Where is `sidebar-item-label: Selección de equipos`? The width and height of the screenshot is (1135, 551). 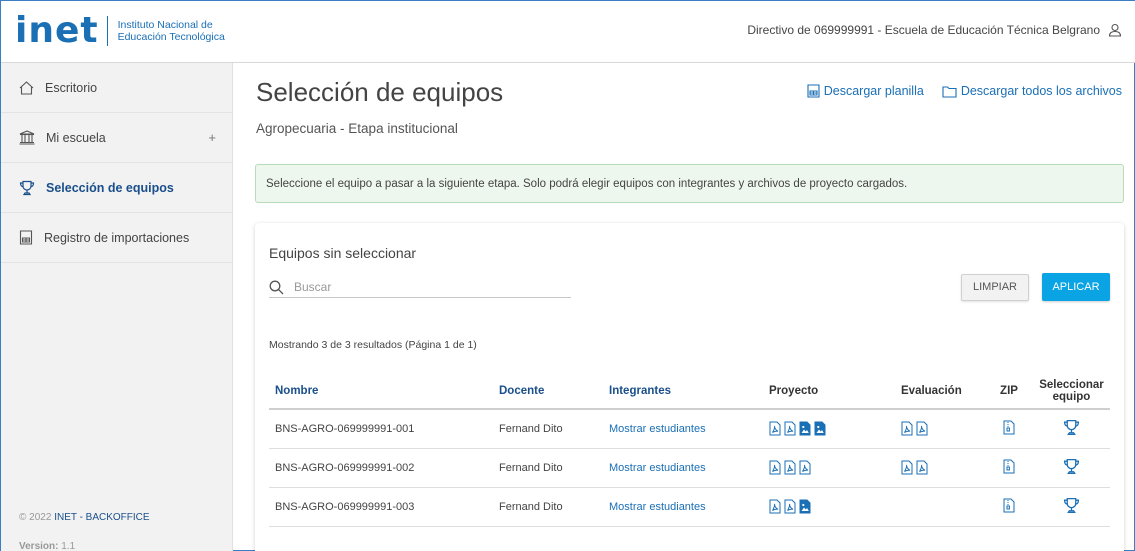 sidebar-item-label: Selección de equipos is located at coordinates (110, 187).